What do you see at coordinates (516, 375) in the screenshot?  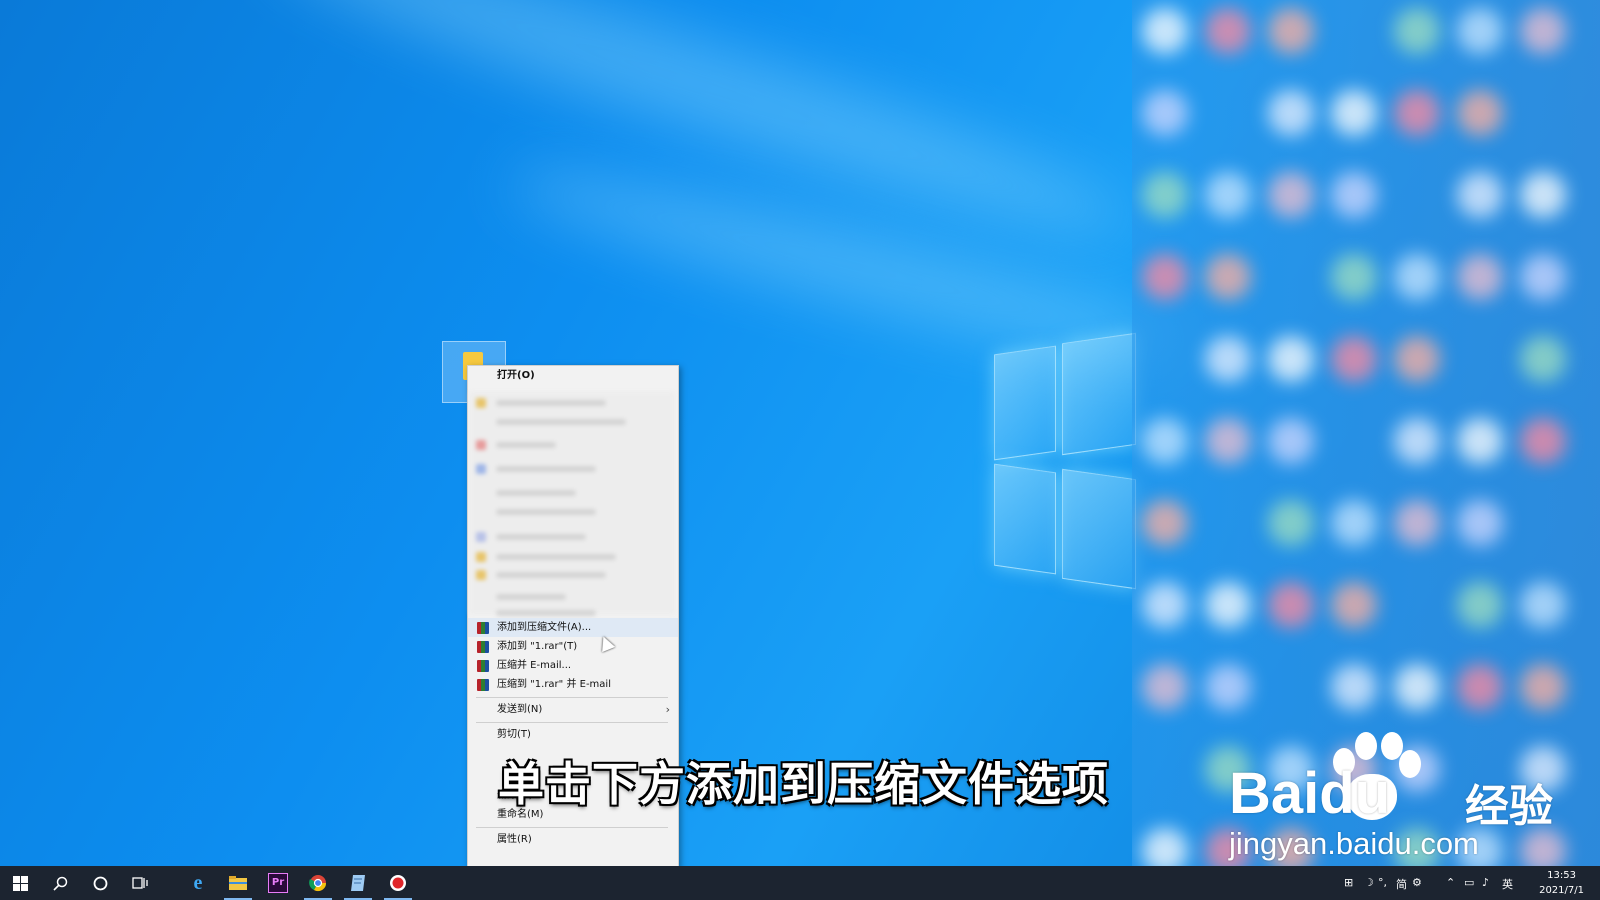 I see `menu-item-open-label: 打开(O)` at bounding box center [516, 375].